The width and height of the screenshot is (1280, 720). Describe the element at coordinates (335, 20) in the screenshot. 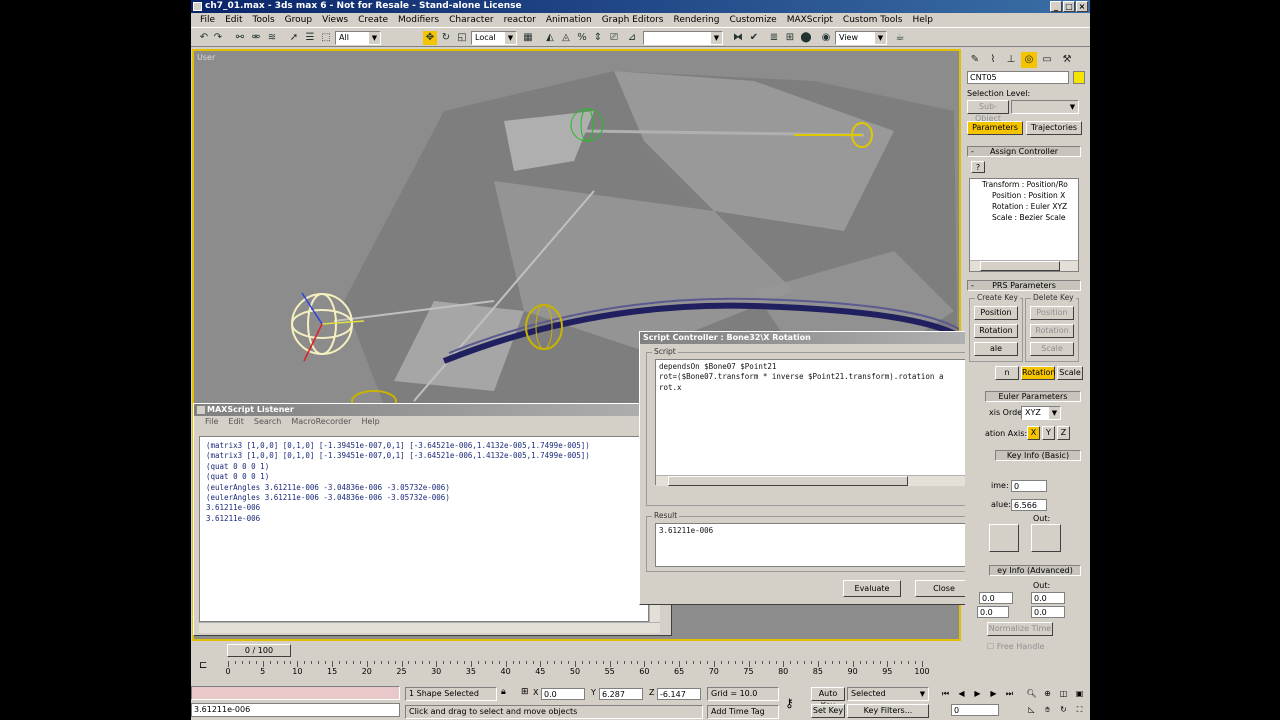

I see `menu-views: Views` at that location.